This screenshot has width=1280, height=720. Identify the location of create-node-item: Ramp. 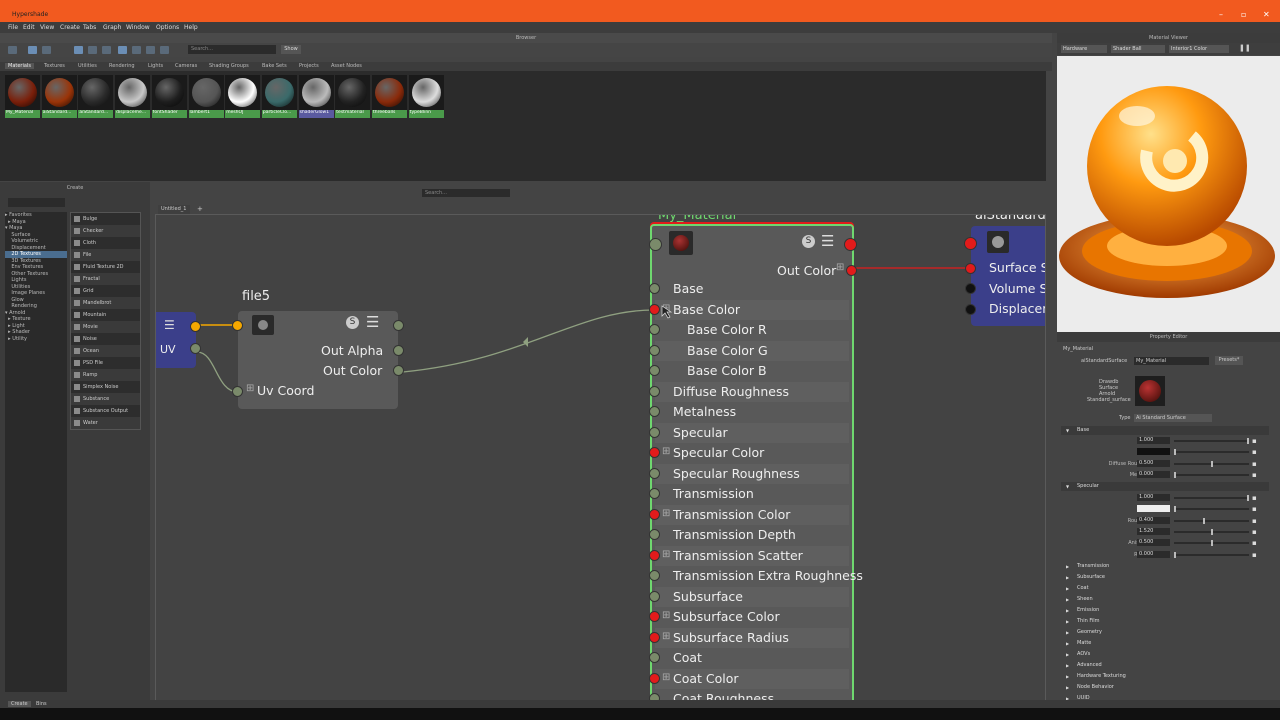
(105, 375).